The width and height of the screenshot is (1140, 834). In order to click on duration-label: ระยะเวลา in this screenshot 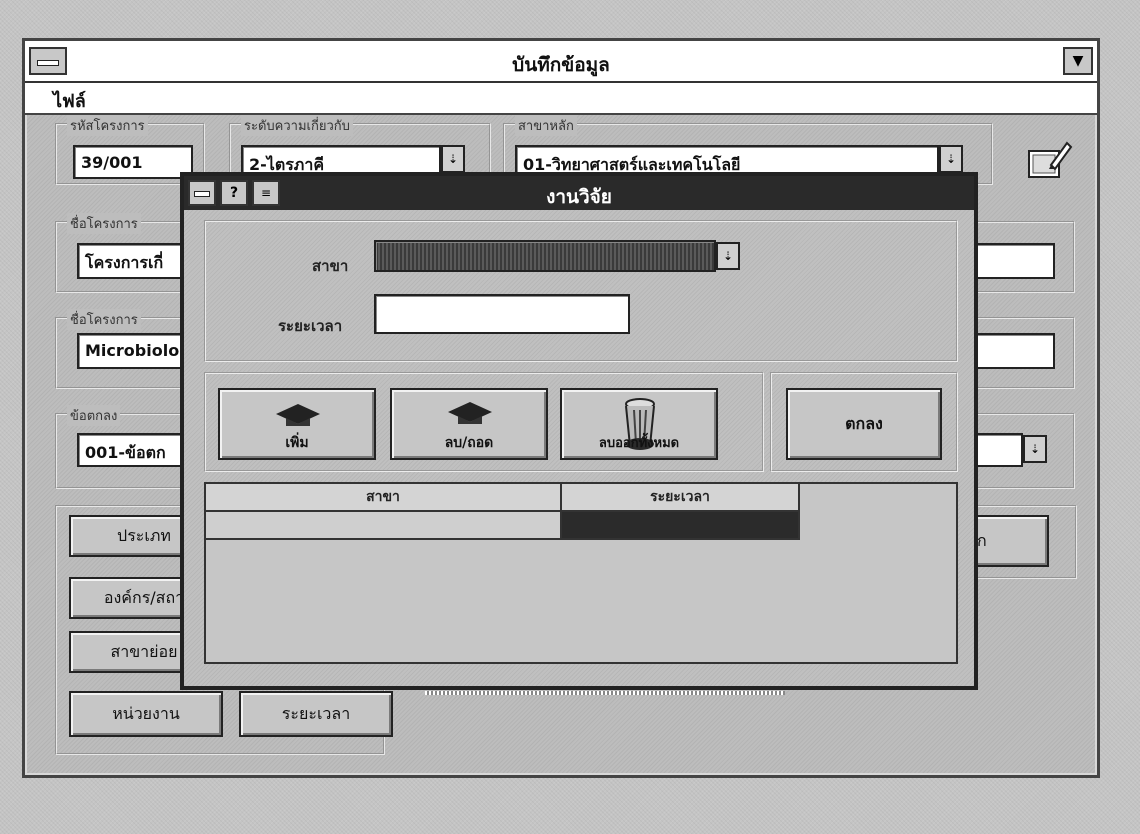, I will do `click(310, 326)`.